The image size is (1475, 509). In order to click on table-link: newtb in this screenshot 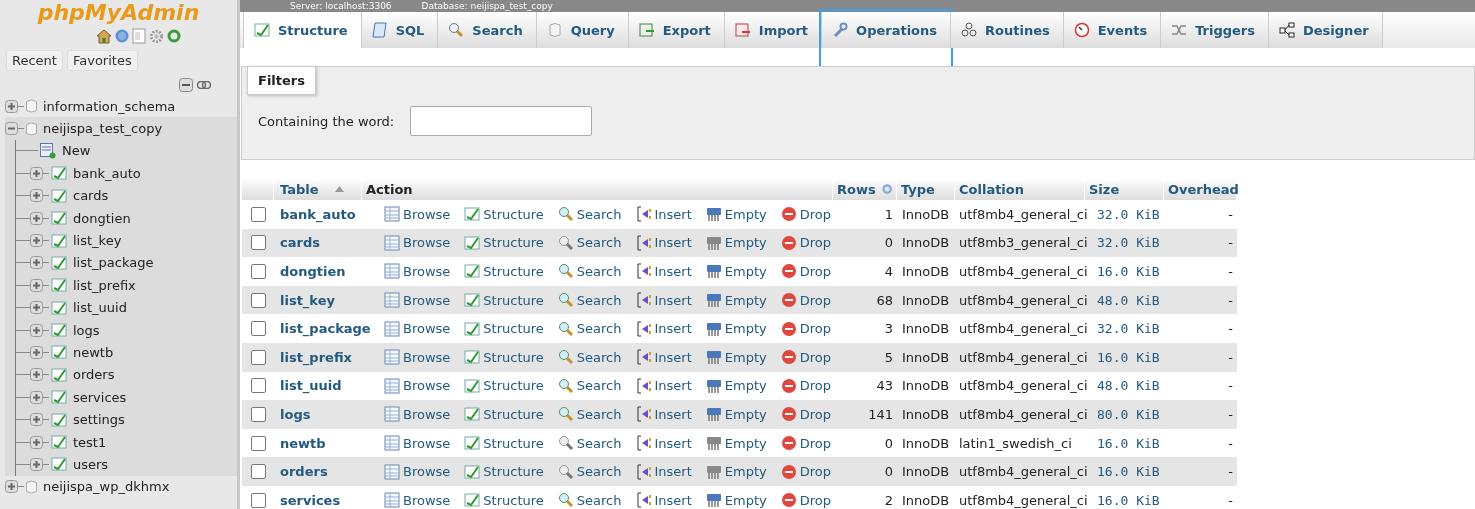, I will do `click(93, 352)`.